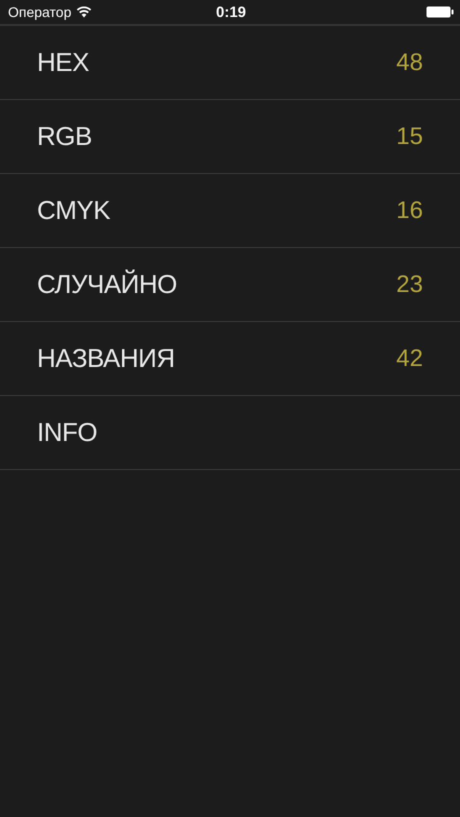  Describe the element at coordinates (230, 285) in the screenshot. I see `menu-item: СЛУЧАЙНО 23` at that location.